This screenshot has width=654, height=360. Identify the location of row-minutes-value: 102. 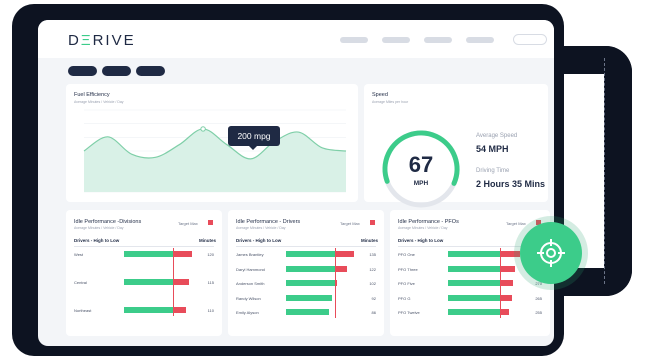
(372, 283).